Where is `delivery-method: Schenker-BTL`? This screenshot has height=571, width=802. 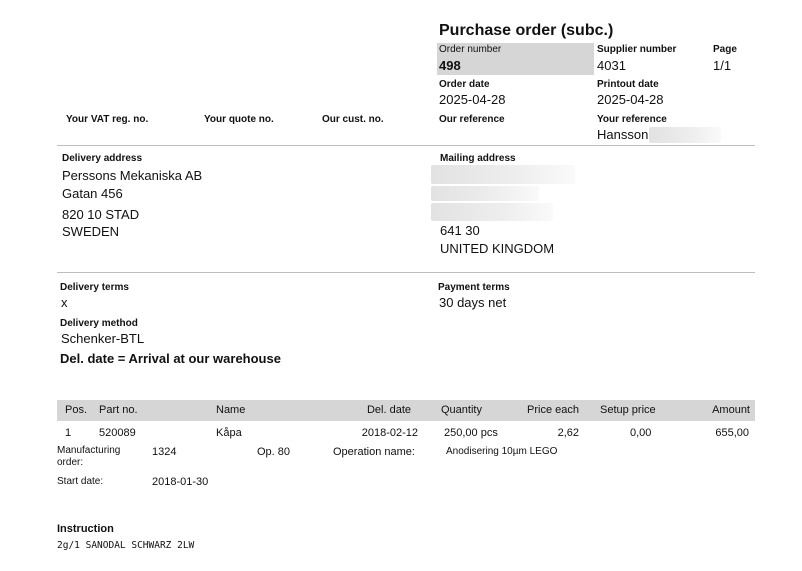
delivery-method: Schenker-BTL is located at coordinates (103, 338).